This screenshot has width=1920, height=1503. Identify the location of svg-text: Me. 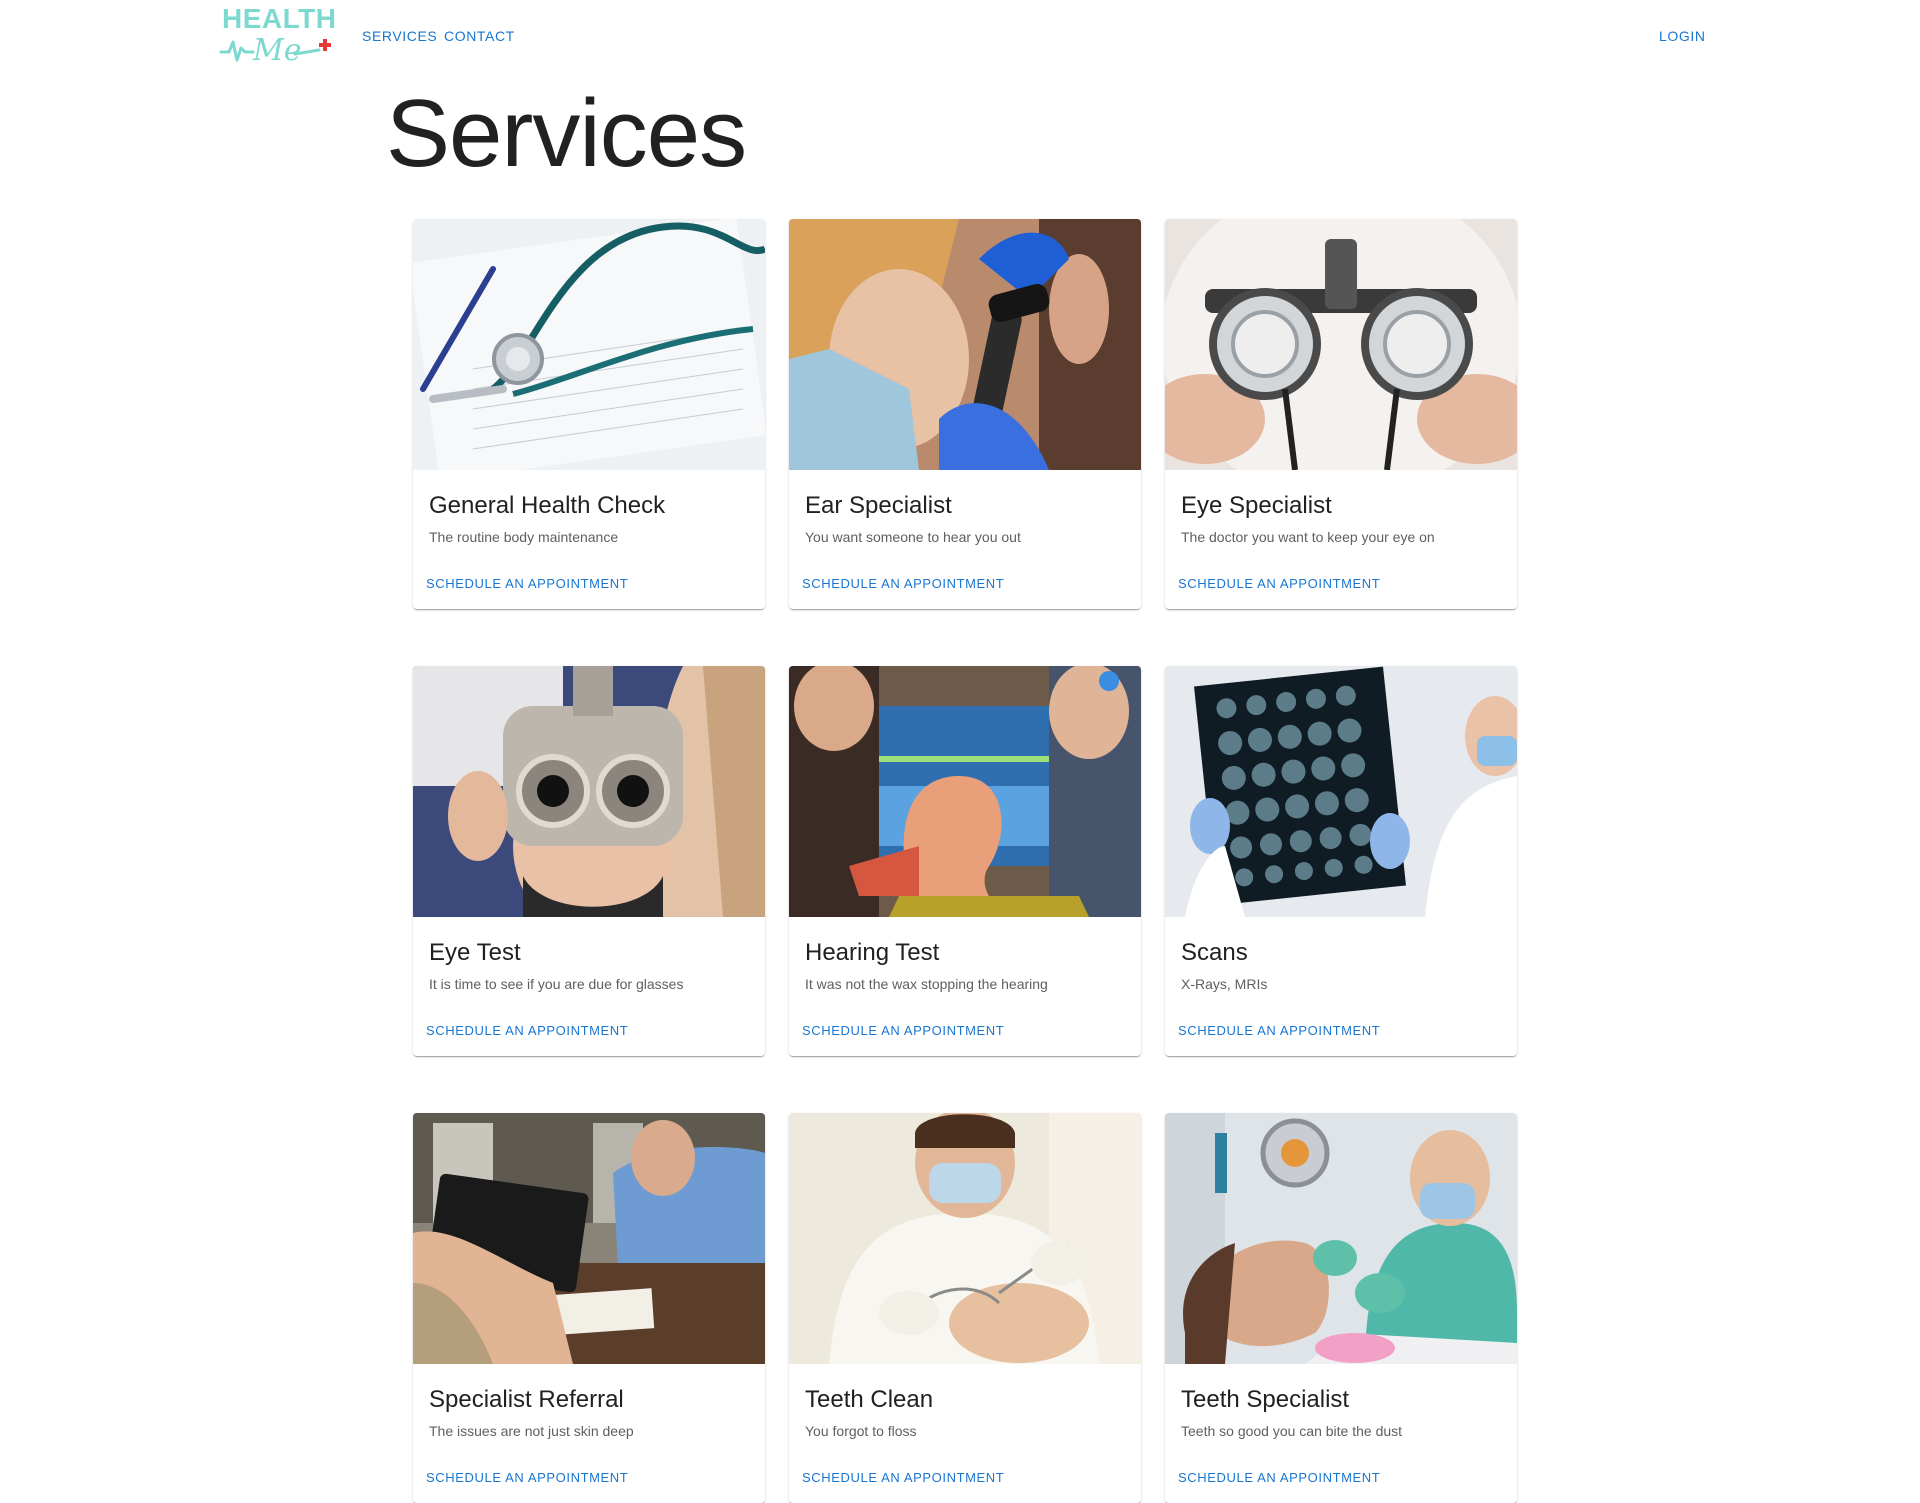
(276, 50).